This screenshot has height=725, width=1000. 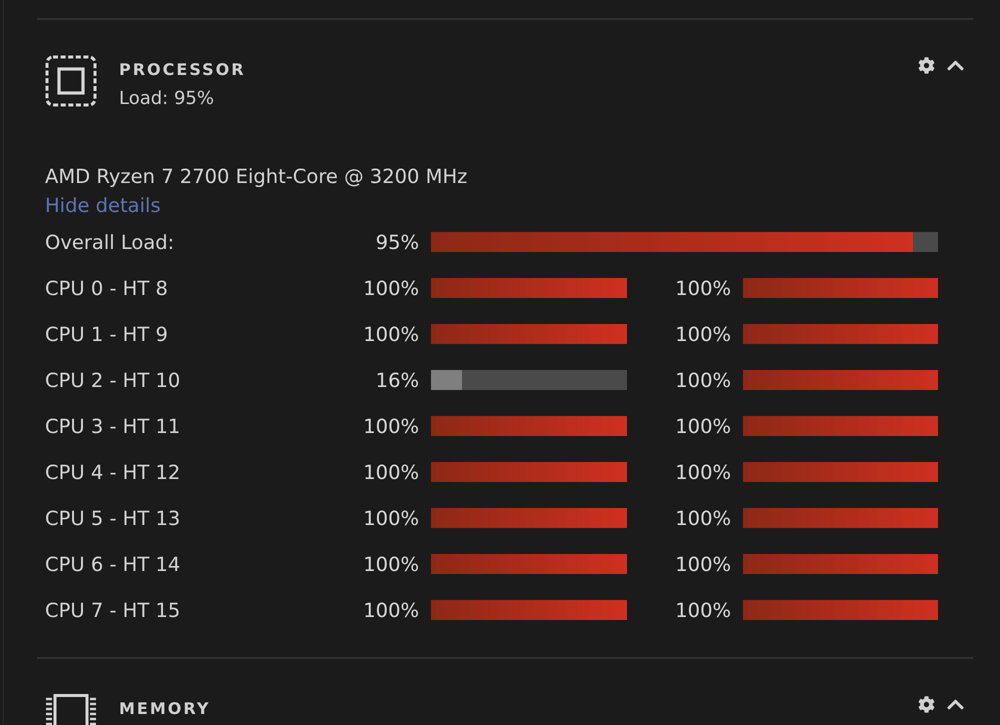 What do you see at coordinates (256, 177) in the screenshot?
I see `processor-model: AMD Ryzen 7 2700 Eight-Core @ 3200 MHz` at bounding box center [256, 177].